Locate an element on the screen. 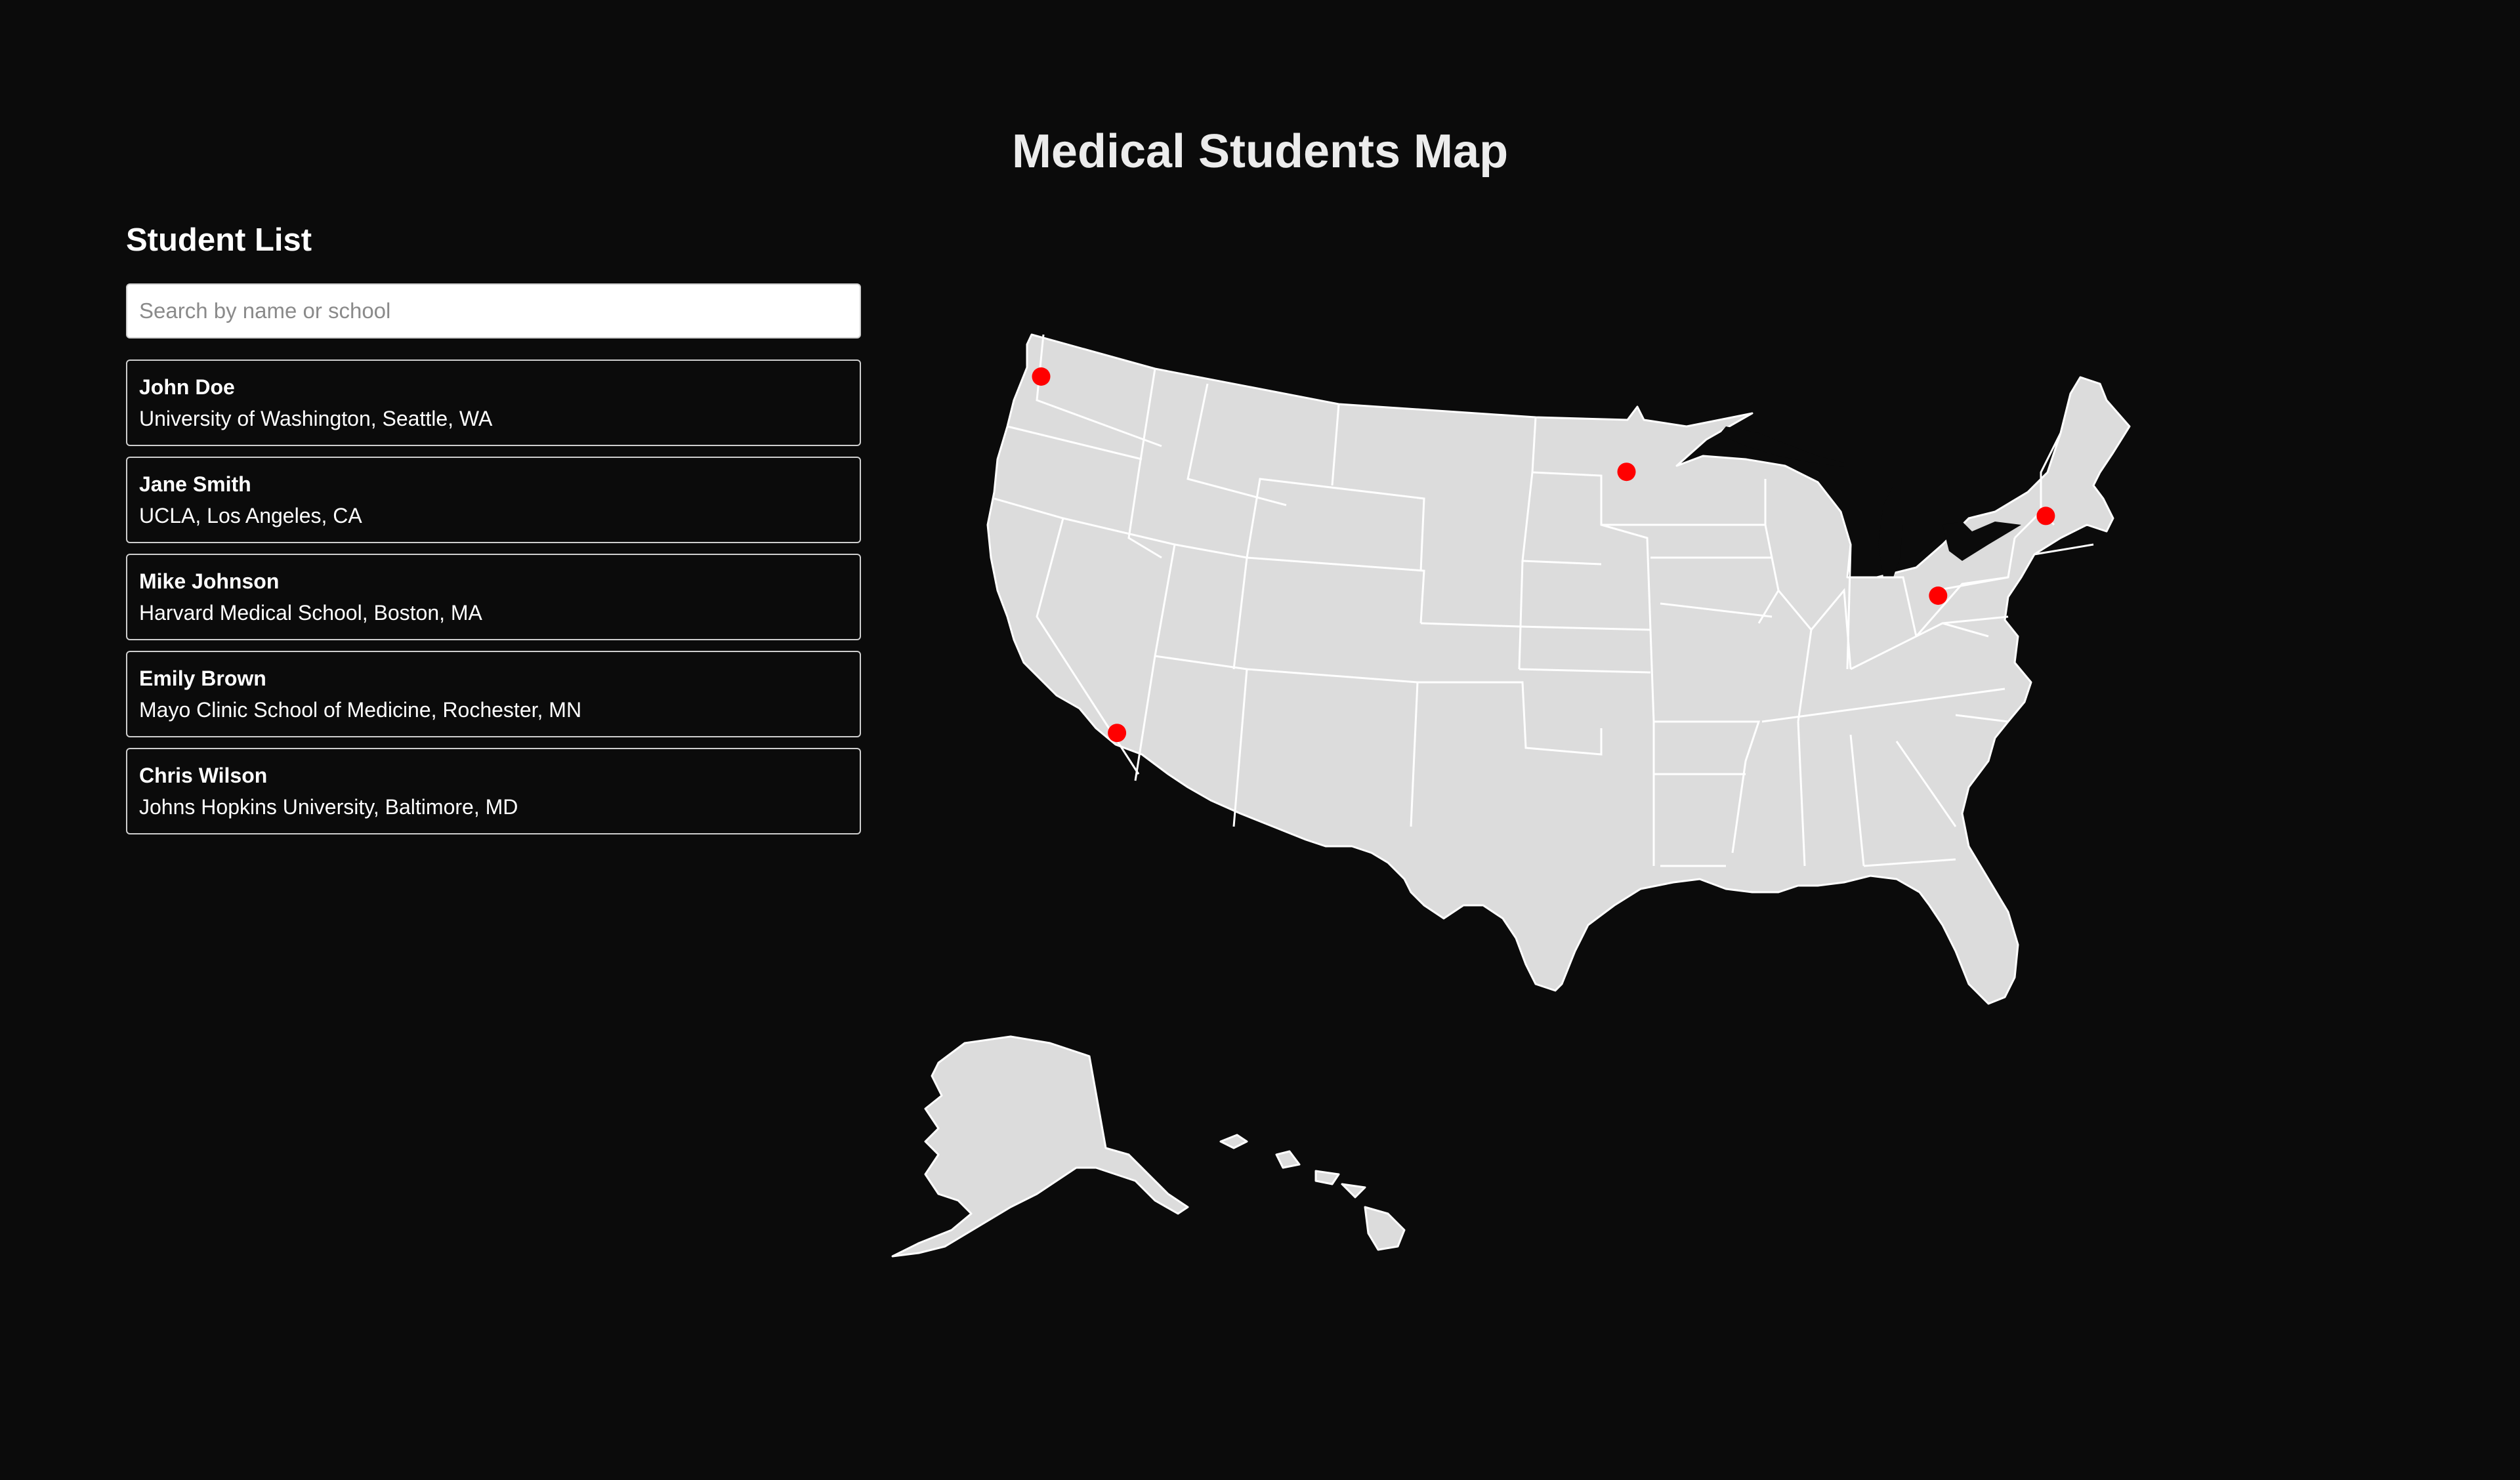 The image size is (2520, 1480). hawaii-islands is located at coordinates (1312, 1192).